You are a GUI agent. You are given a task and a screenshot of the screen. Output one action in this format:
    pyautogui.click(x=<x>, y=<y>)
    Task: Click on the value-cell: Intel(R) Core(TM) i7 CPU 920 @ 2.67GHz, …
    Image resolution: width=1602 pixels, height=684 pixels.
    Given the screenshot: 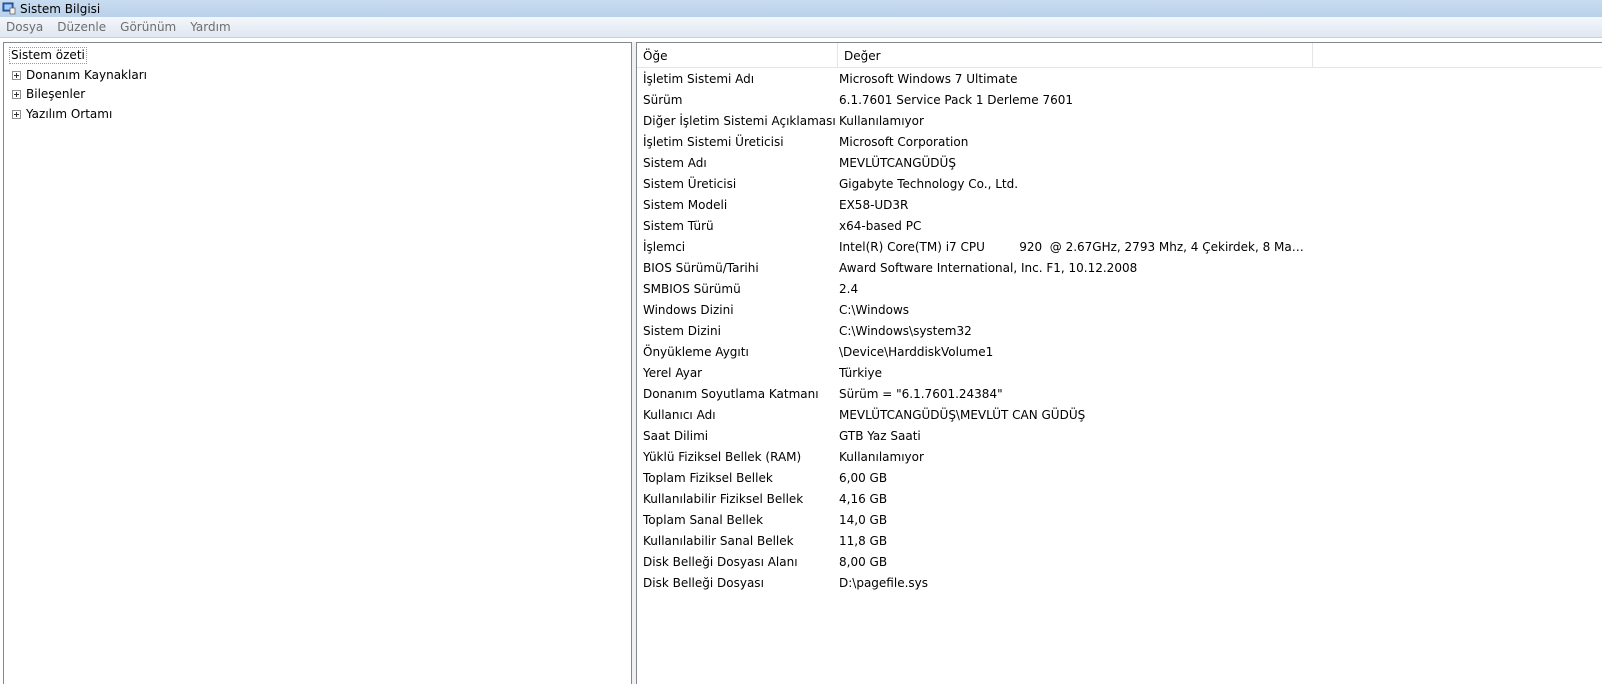 What is the action you would take?
    pyautogui.click(x=1074, y=247)
    